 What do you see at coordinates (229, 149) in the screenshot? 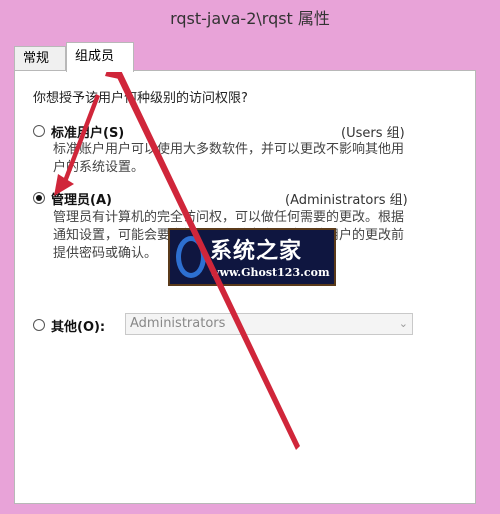
I see `description-line: 标准账户用户可以使用大多数软件，并可以更改不影响其他用` at bounding box center [229, 149].